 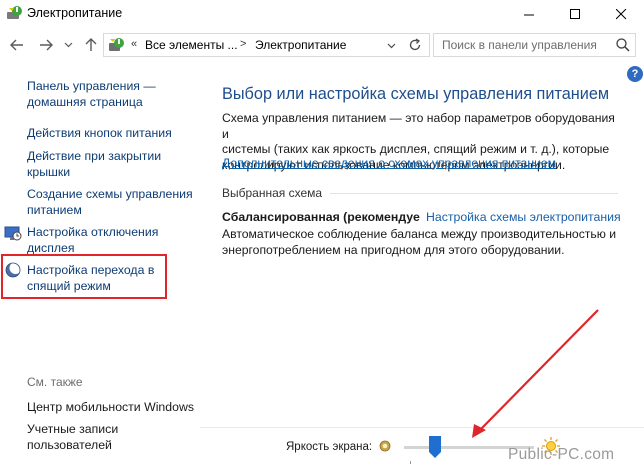 I want to click on power-options-icon, so click(x=14, y=13).